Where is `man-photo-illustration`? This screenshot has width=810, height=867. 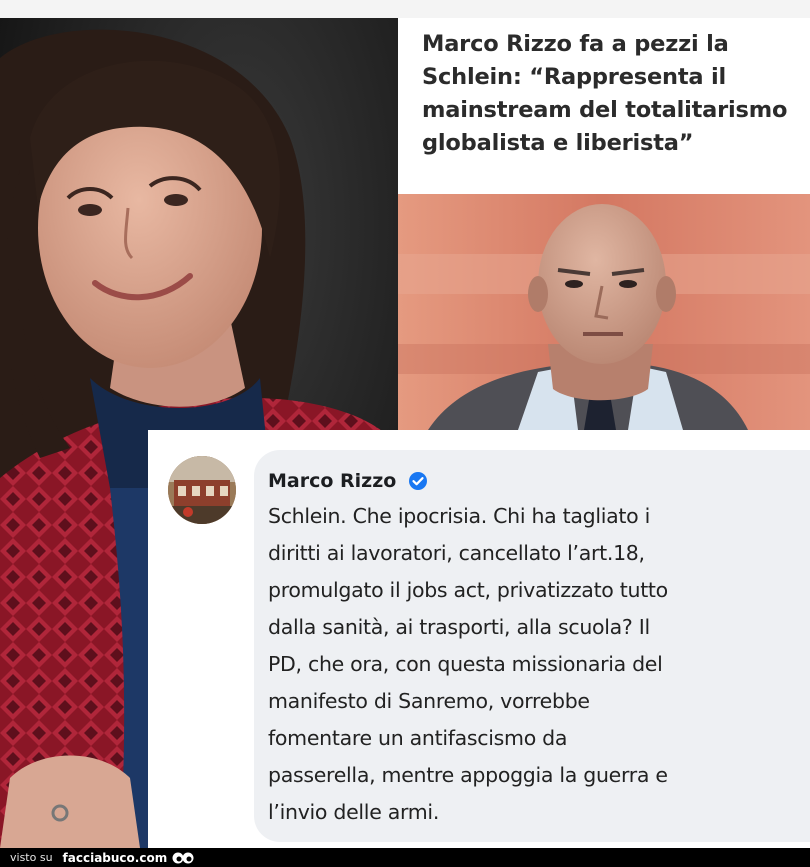
man-photo-illustration is located at coordinates (604, 312).